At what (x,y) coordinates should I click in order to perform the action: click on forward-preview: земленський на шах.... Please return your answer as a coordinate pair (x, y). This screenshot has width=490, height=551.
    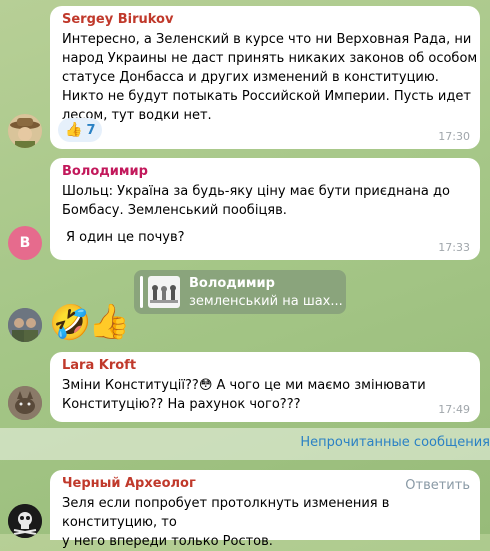
    Looking at the image, I should click on (266, 301).